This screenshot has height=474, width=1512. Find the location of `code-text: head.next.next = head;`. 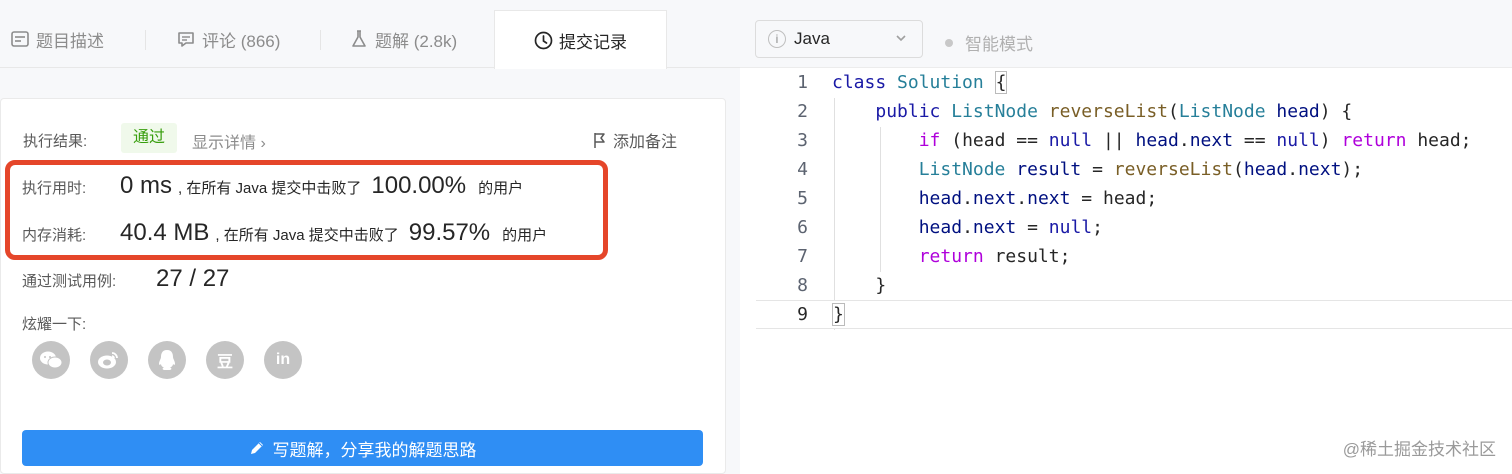

code-text: head.next.next = head; is located at coordinates (1038, 198).